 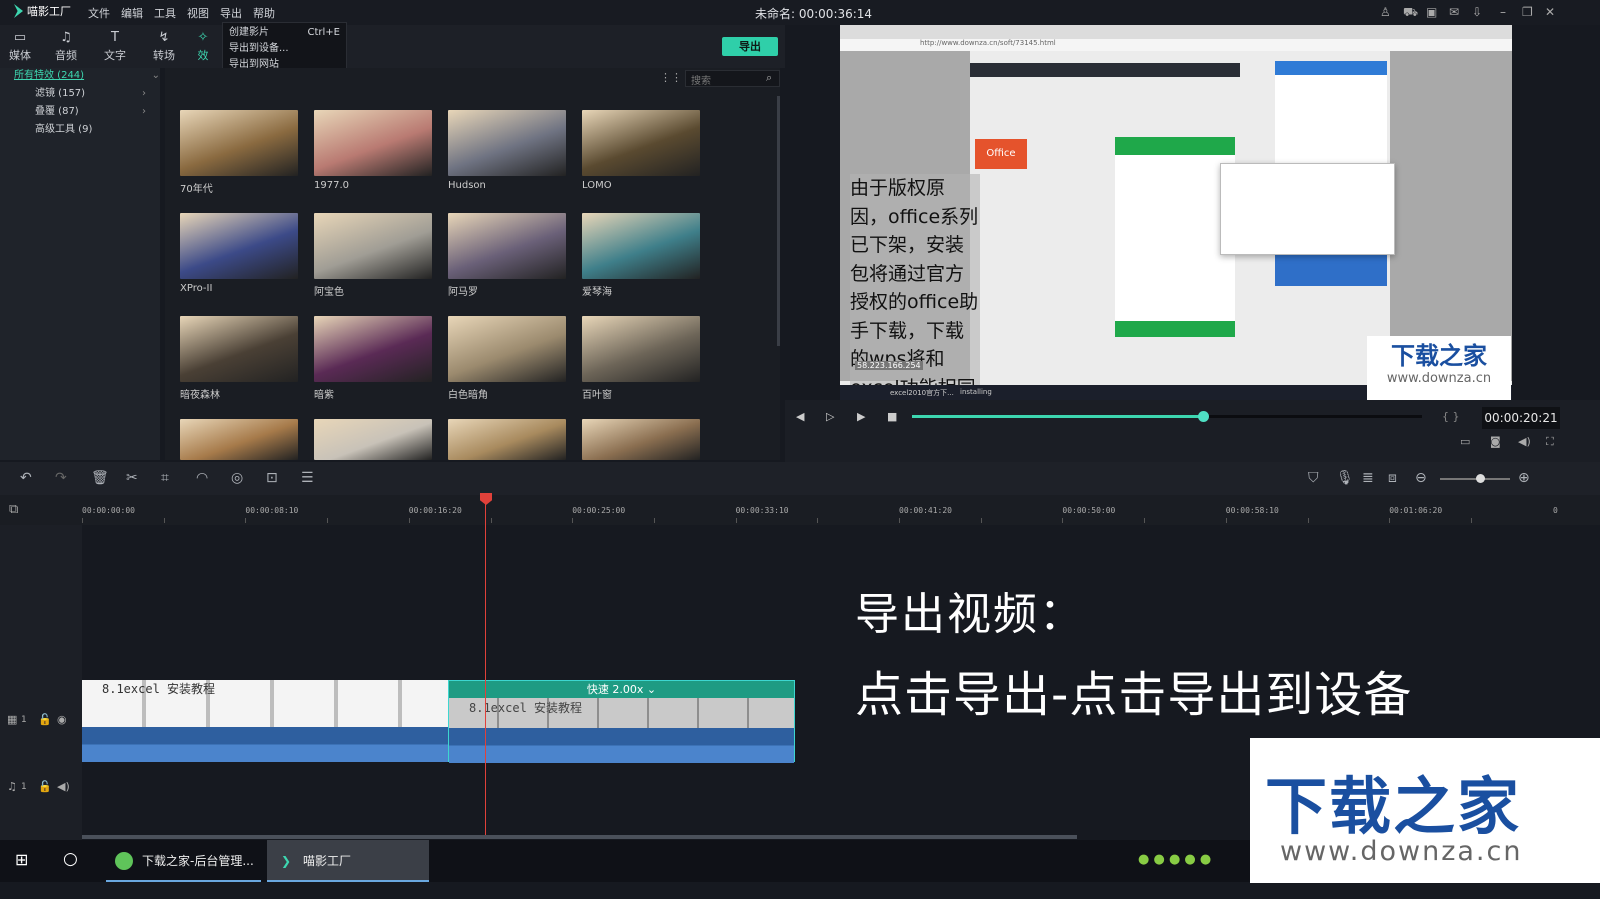 I want to click on progress-fill, so click(x=1057, y=416).